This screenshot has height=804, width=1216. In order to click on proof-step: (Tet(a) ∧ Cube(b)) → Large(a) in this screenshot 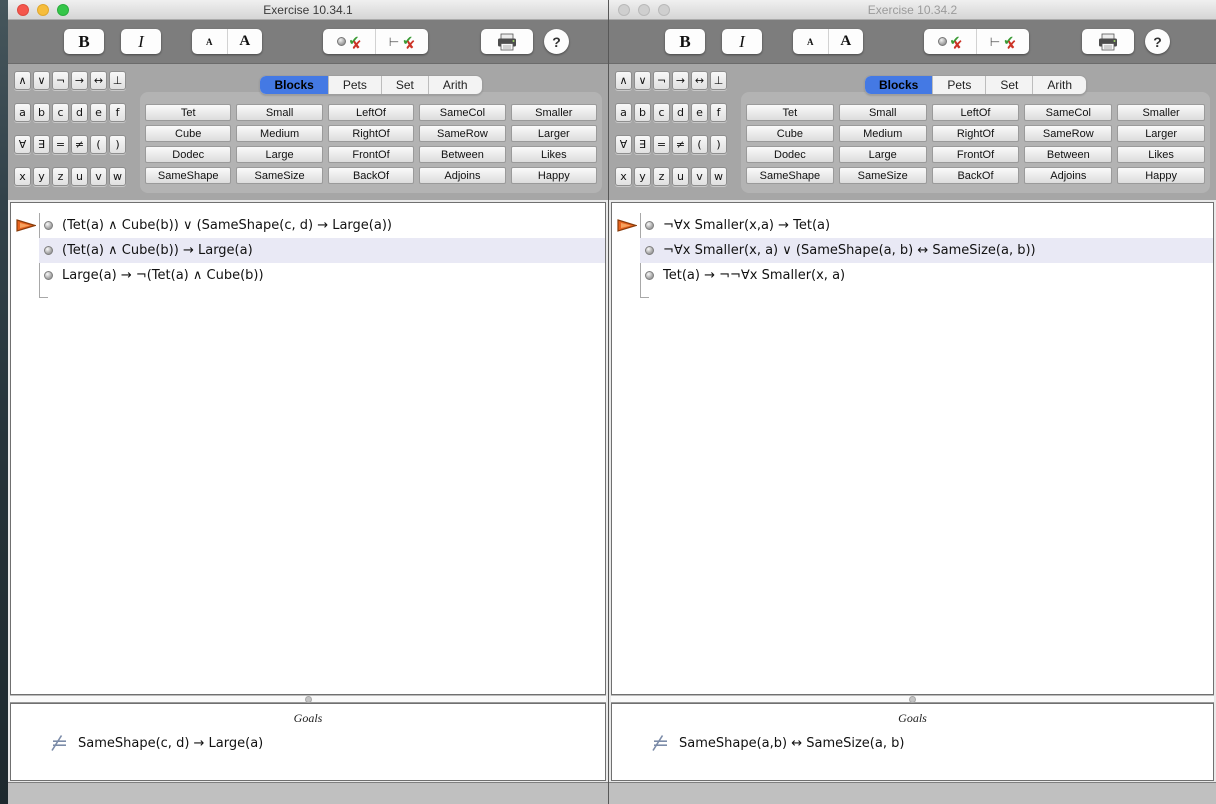, I will do `click(308, 250)`.